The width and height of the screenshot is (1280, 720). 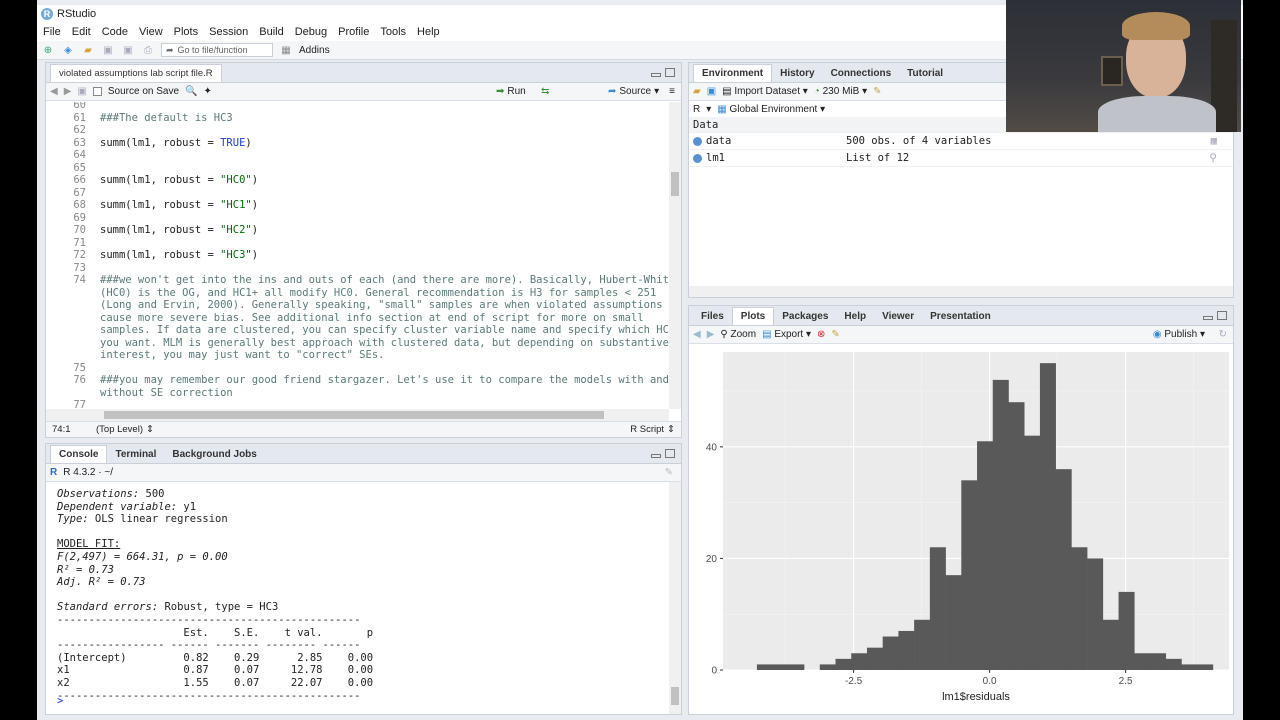 I want to click on expand-data-icon, so click(x=697, y=141).